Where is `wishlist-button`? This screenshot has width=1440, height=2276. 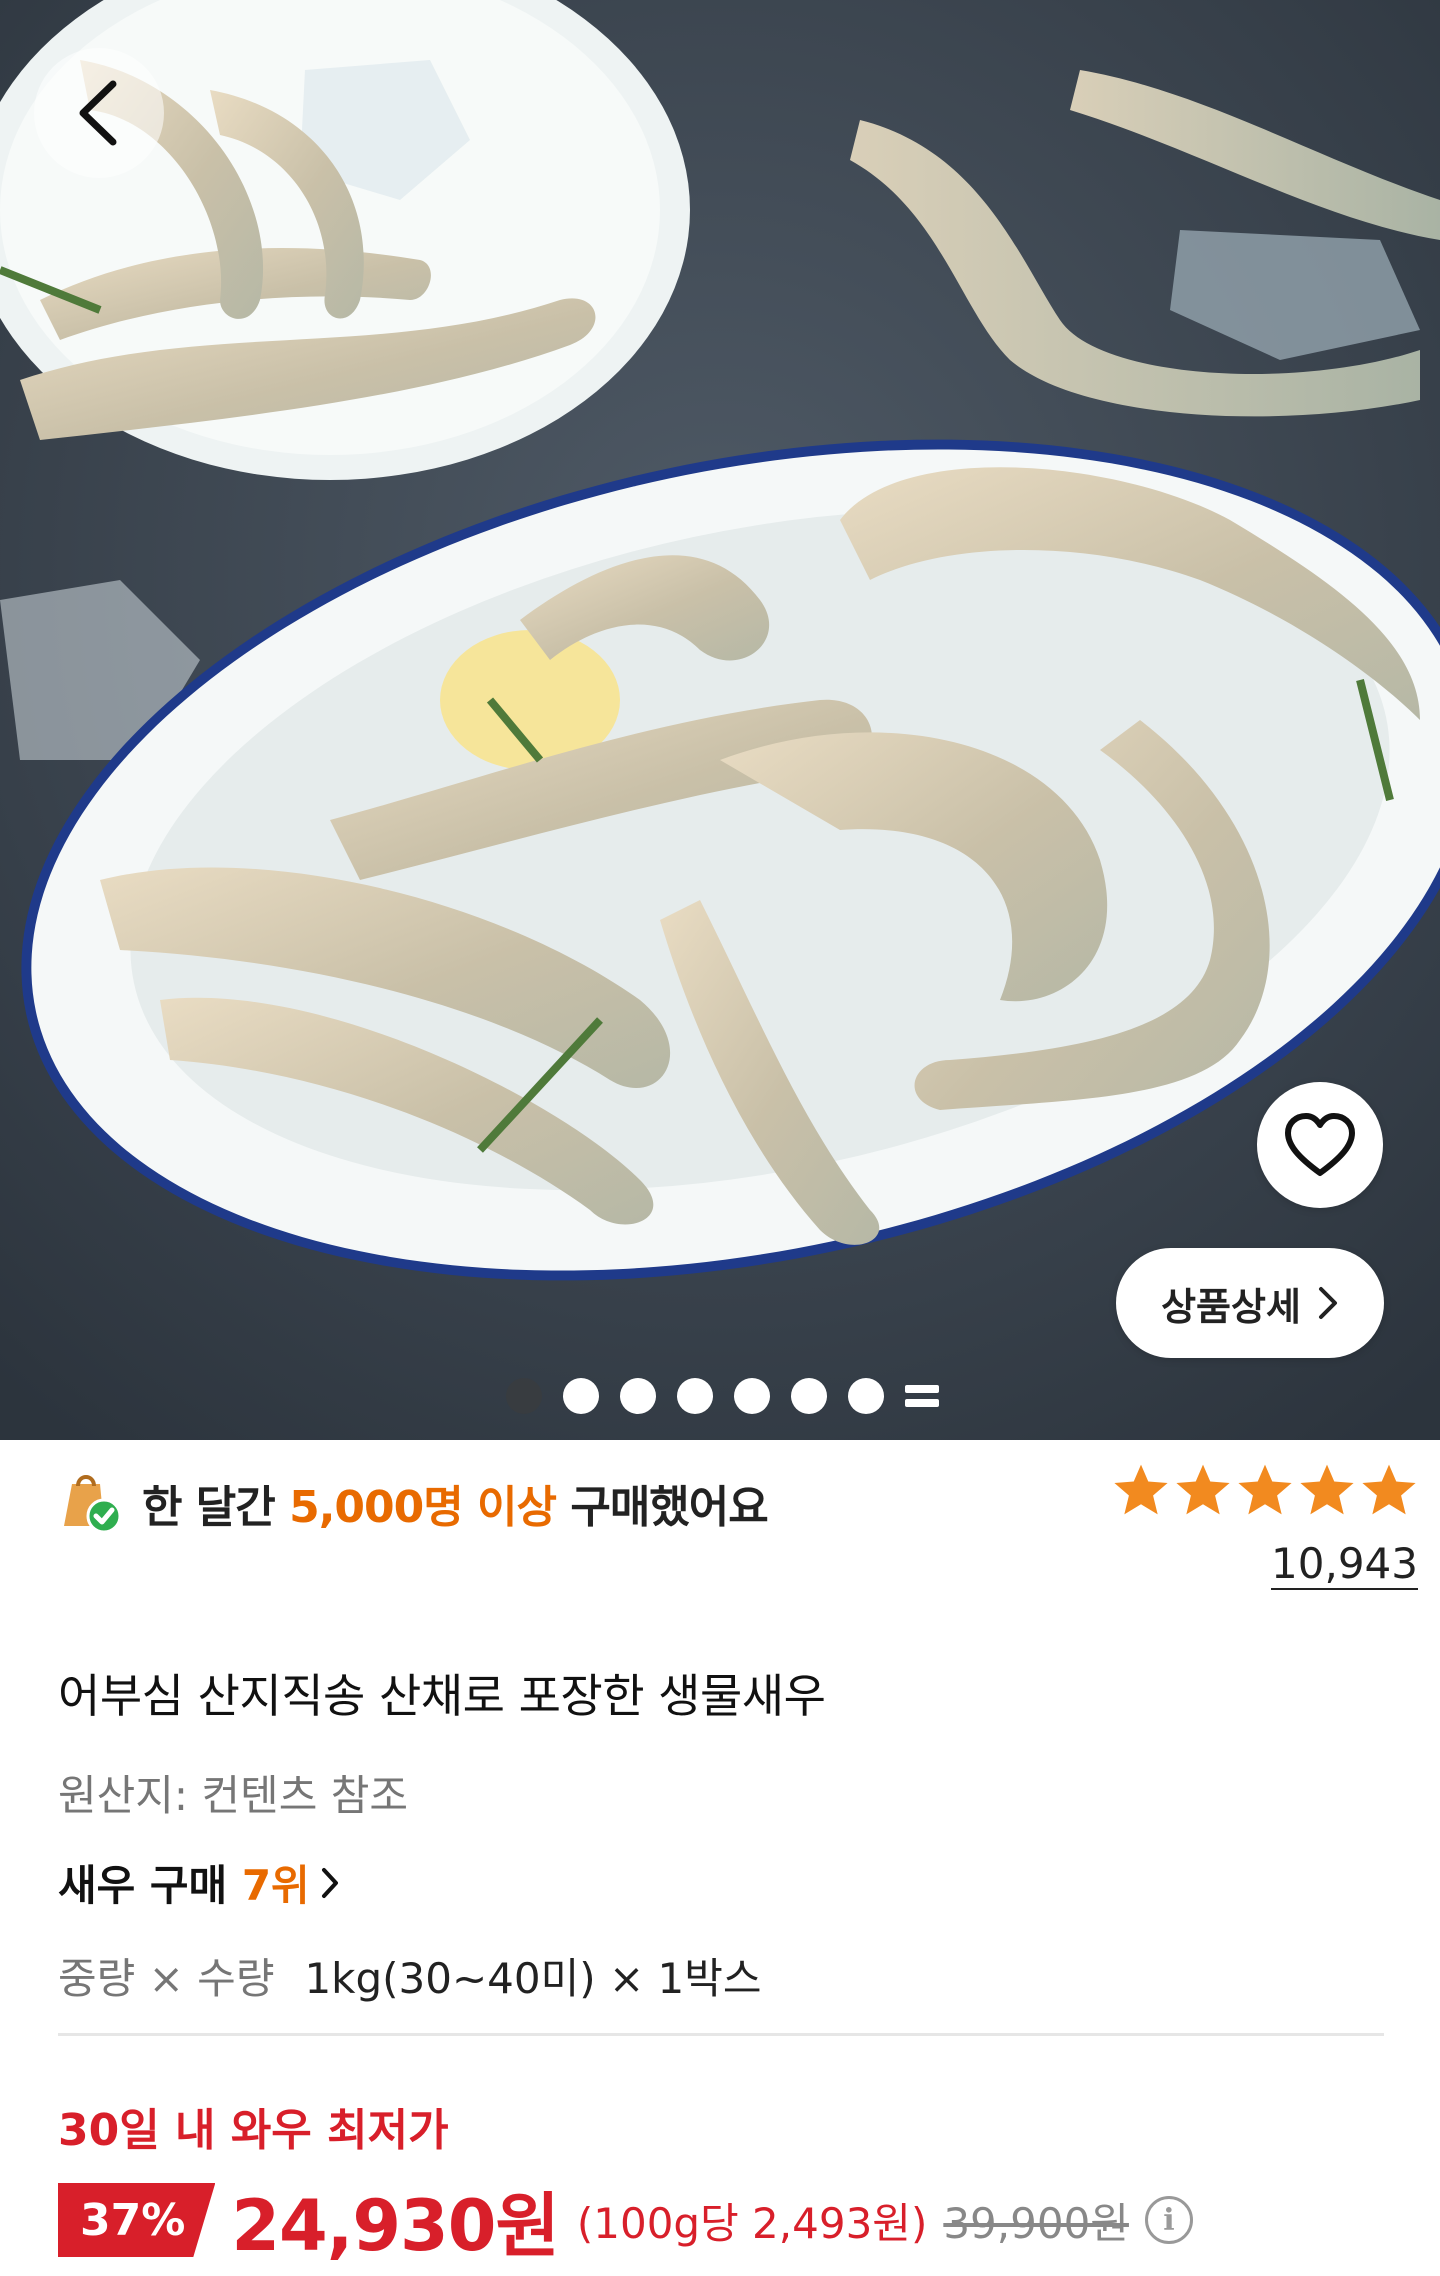
wishlist-button is located at coordinates (1320, 1145).